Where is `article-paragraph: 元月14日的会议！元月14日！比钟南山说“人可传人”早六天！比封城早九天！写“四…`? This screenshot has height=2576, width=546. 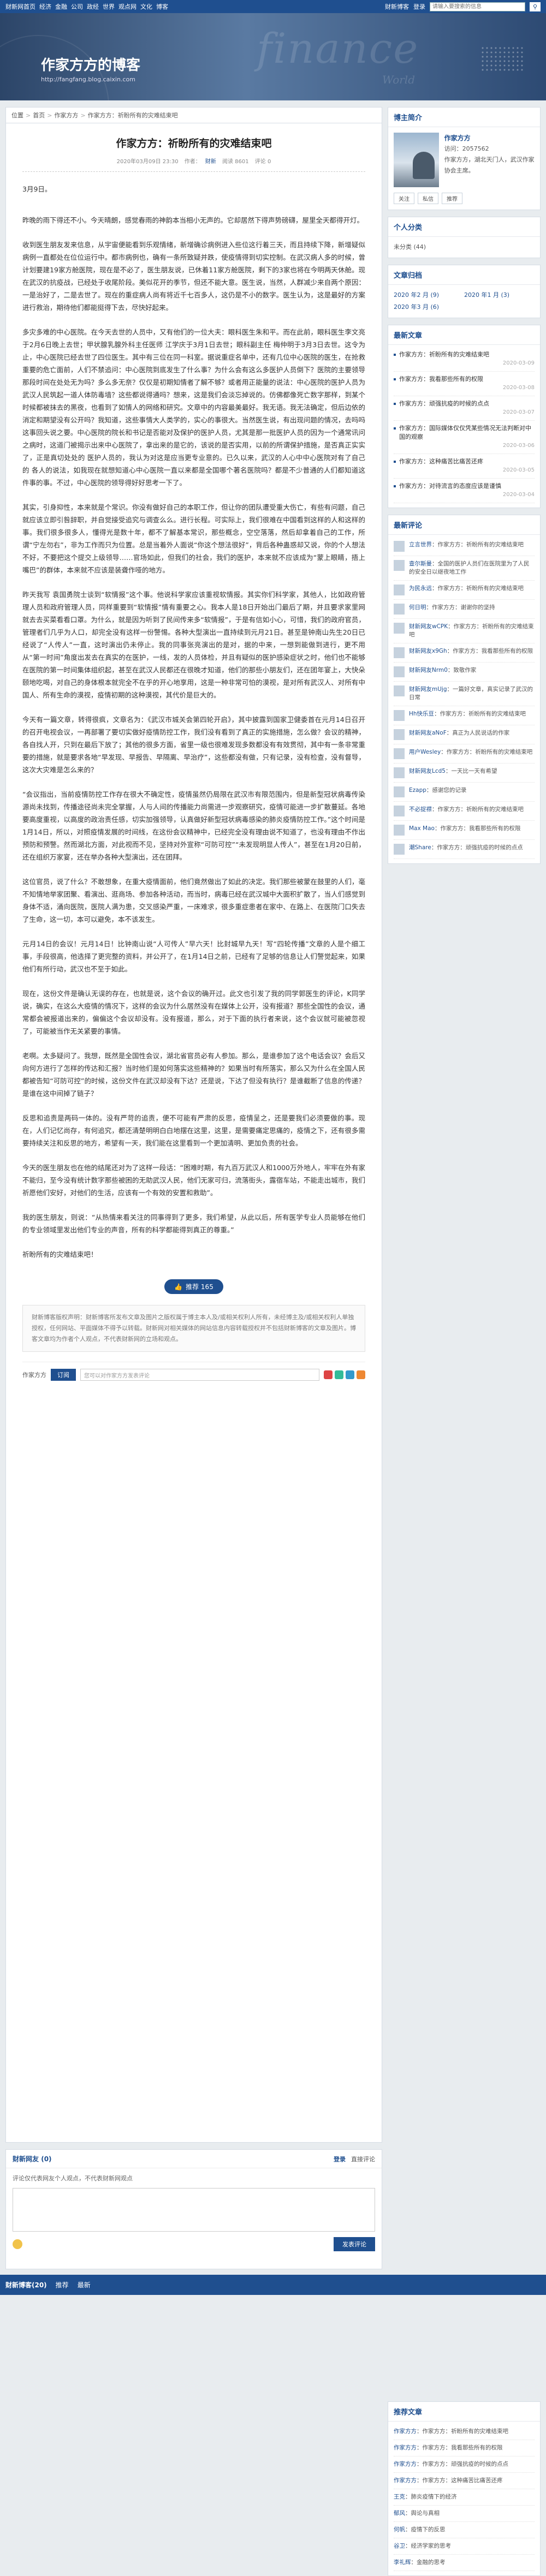 article-paragraph: 元月14日的会议！元月14日！比钟南山说“人可传人”早六天！比封城早九天！写“四… is located at coordinates (193, 956).